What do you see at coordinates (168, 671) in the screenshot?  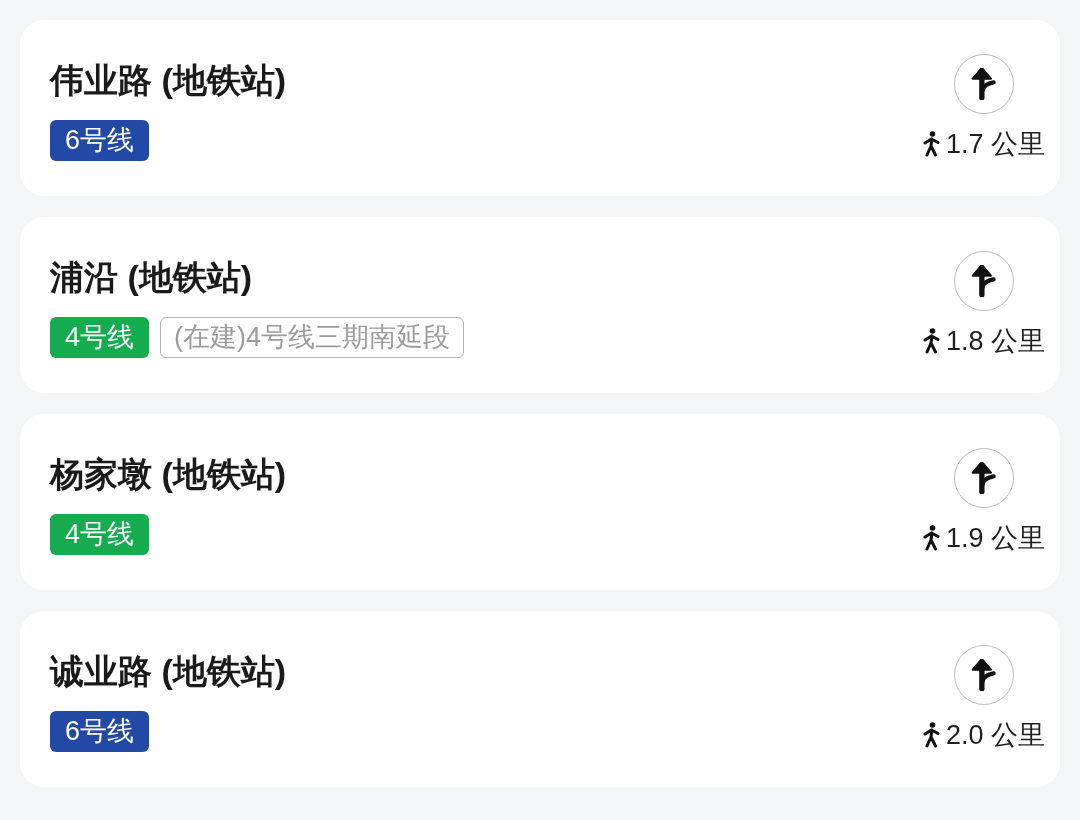 I see `station-name: 诚业路 (地铁站)` at bounding box center [168, 671].